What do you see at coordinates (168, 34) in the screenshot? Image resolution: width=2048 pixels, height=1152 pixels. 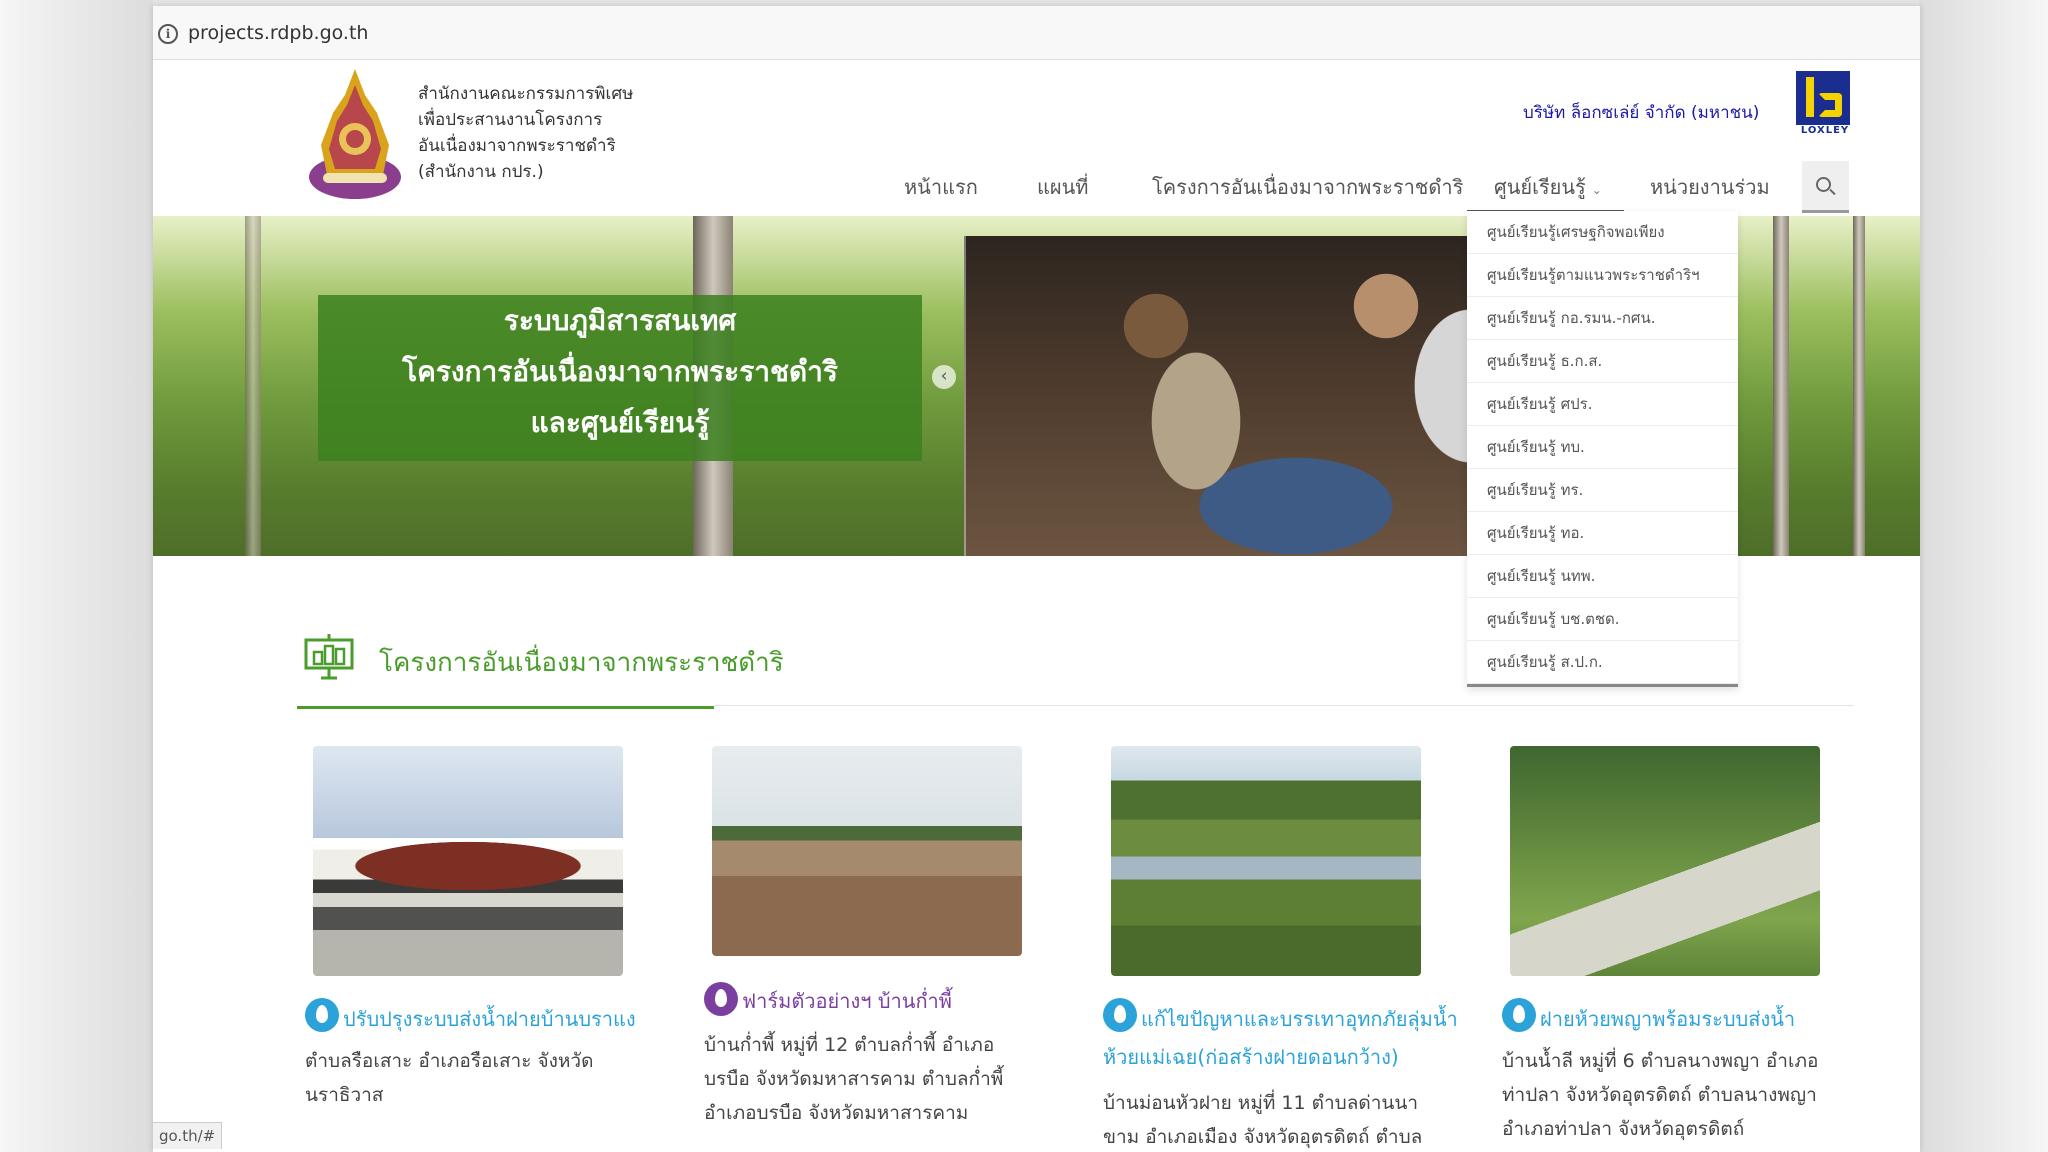 I see `info-icon: i` at bounding box center [168, 34].